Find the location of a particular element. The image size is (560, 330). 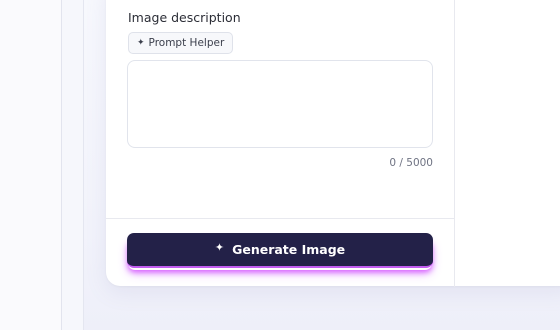

image-description-label: Image description is located at coordinates (184, 17).